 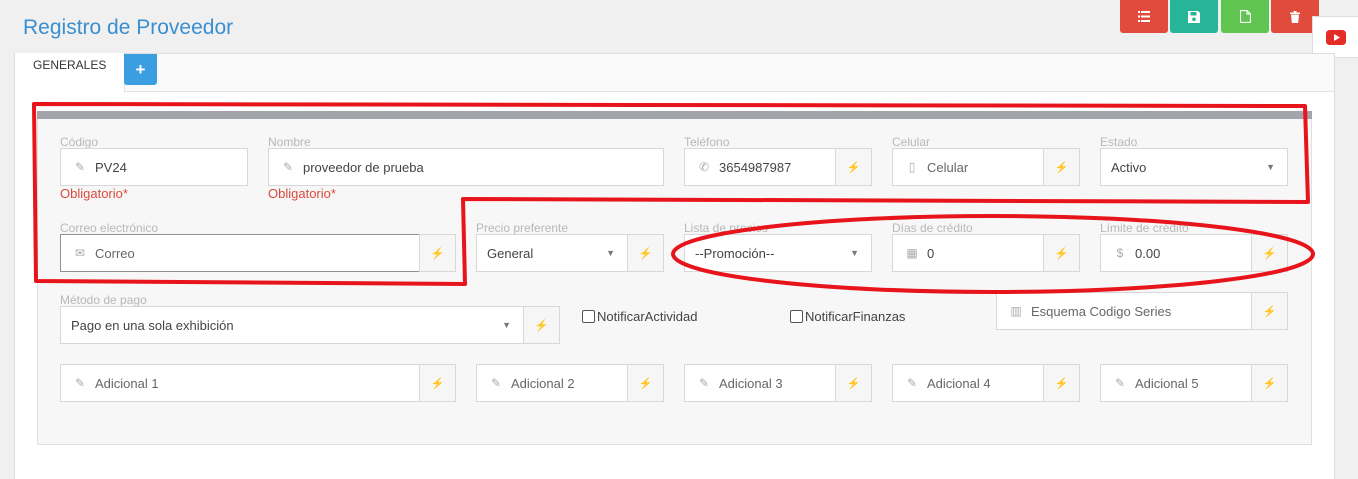 I want to click on lista-select: --Promoción-- ▼, so click(x=778, y=253).